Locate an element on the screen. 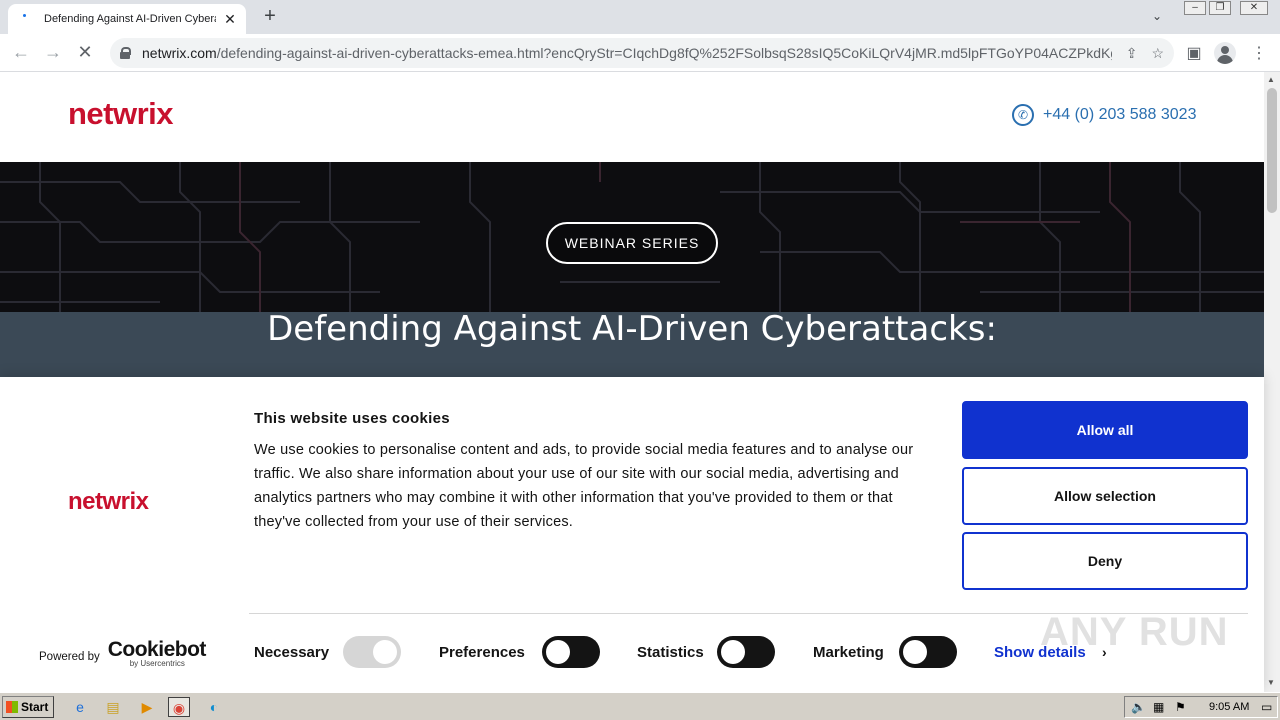 The height and width of the screenshot is (720, 1280). restore-icon: ❐ is located at coordinates (1220, 8).